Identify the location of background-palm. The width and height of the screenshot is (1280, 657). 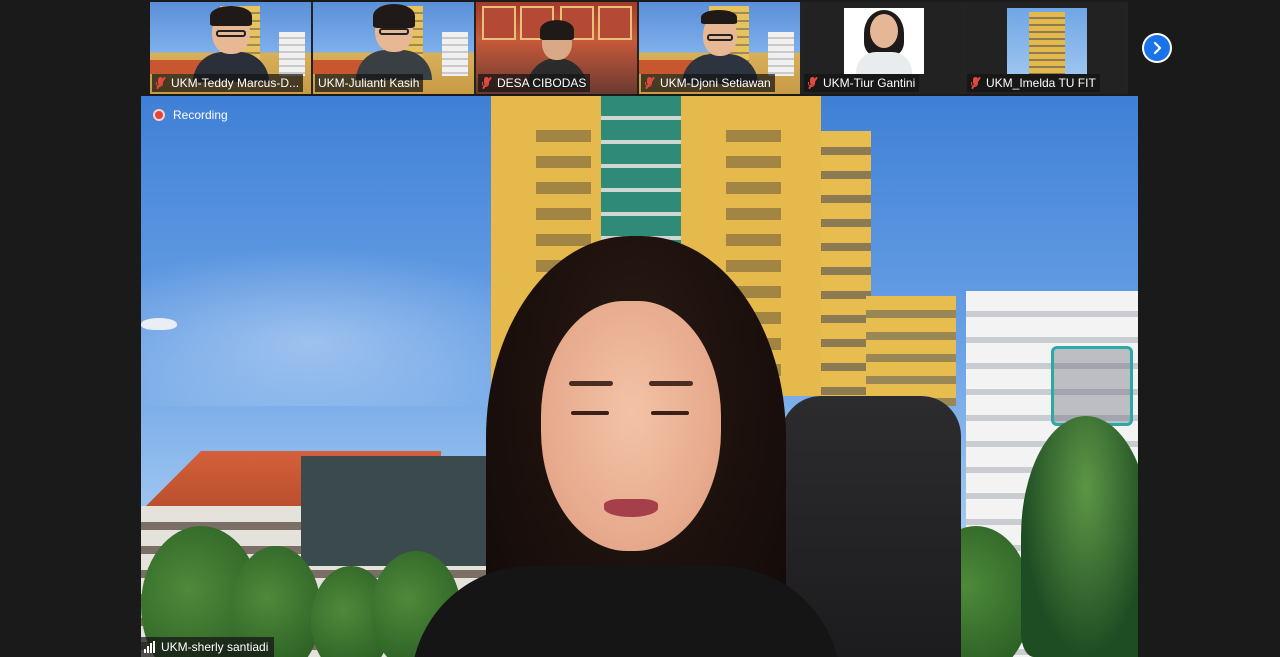
(1079, 536).